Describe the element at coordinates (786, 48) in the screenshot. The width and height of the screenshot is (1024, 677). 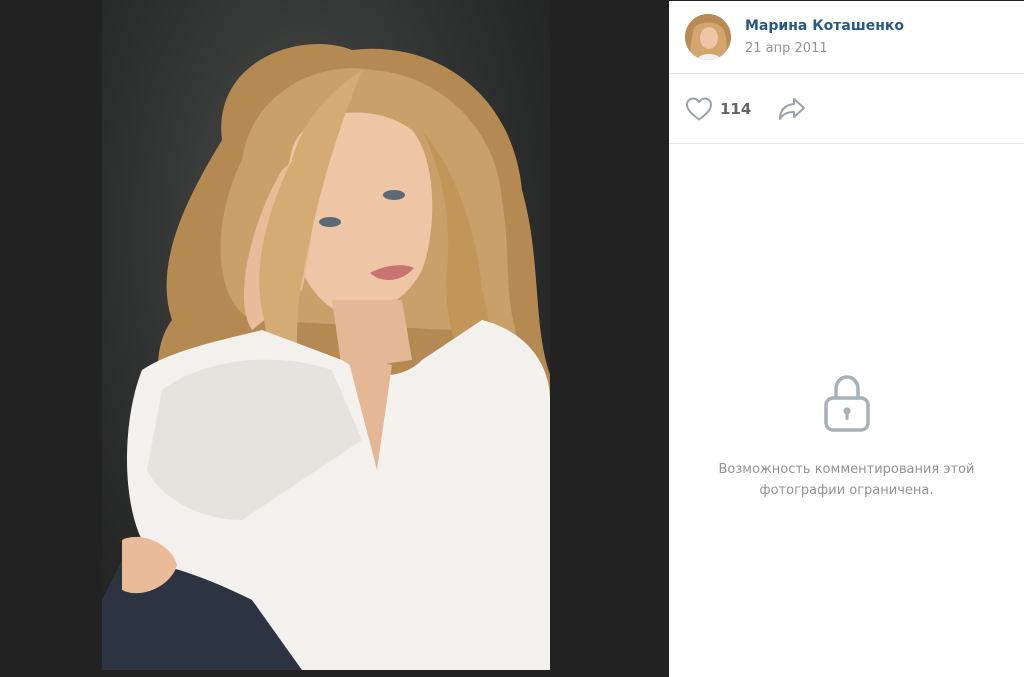
I see `post-date: 21 апр 2011` at that location.